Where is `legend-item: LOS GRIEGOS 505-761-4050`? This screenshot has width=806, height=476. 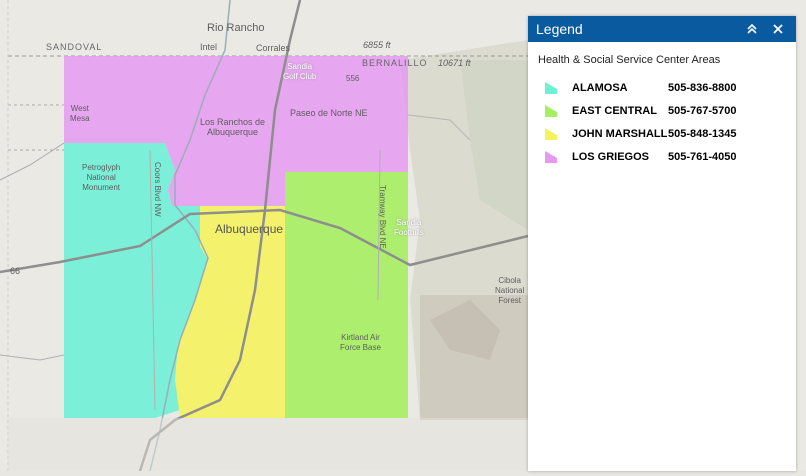 legend-item: LOS GRIEGOS 505-761-4050 is located at coordinates (662, 156).